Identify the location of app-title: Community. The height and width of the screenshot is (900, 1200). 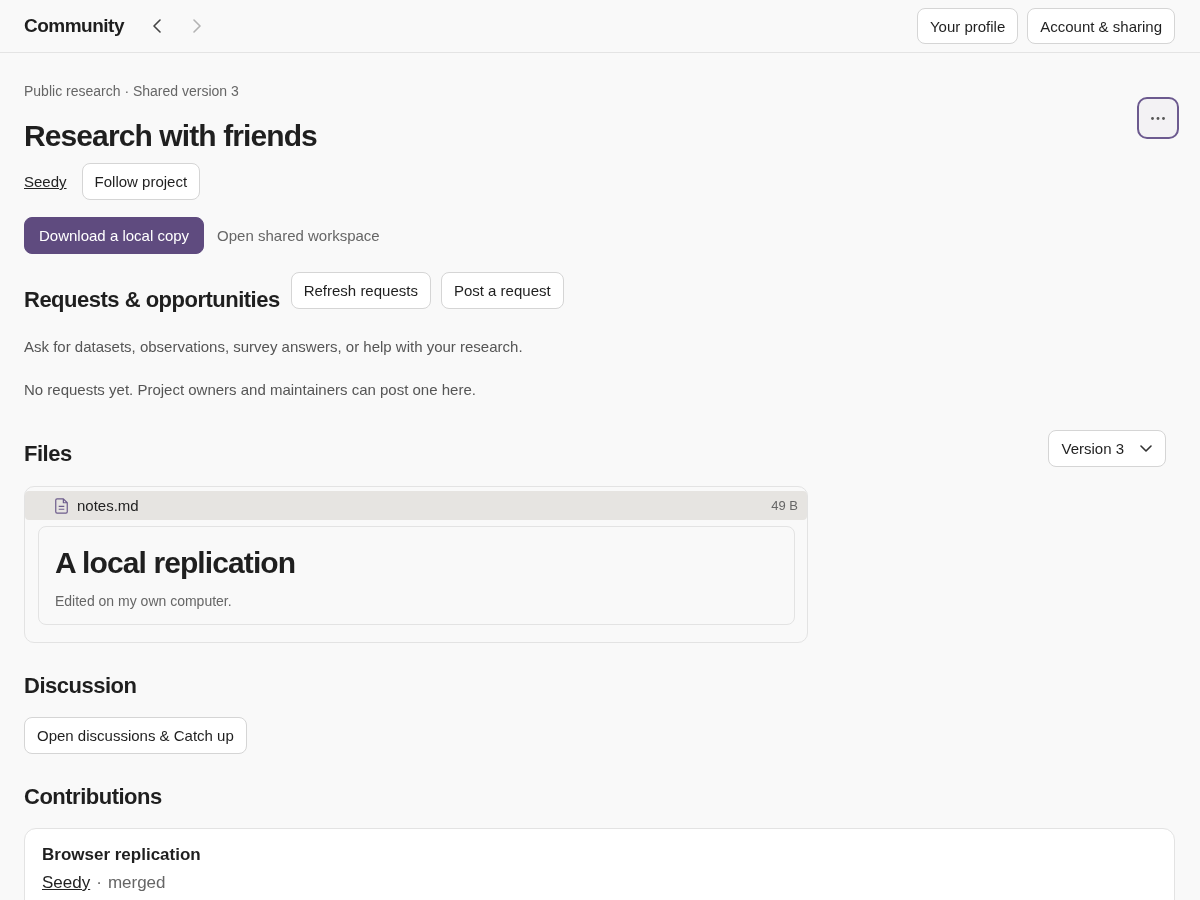
(74, 26).